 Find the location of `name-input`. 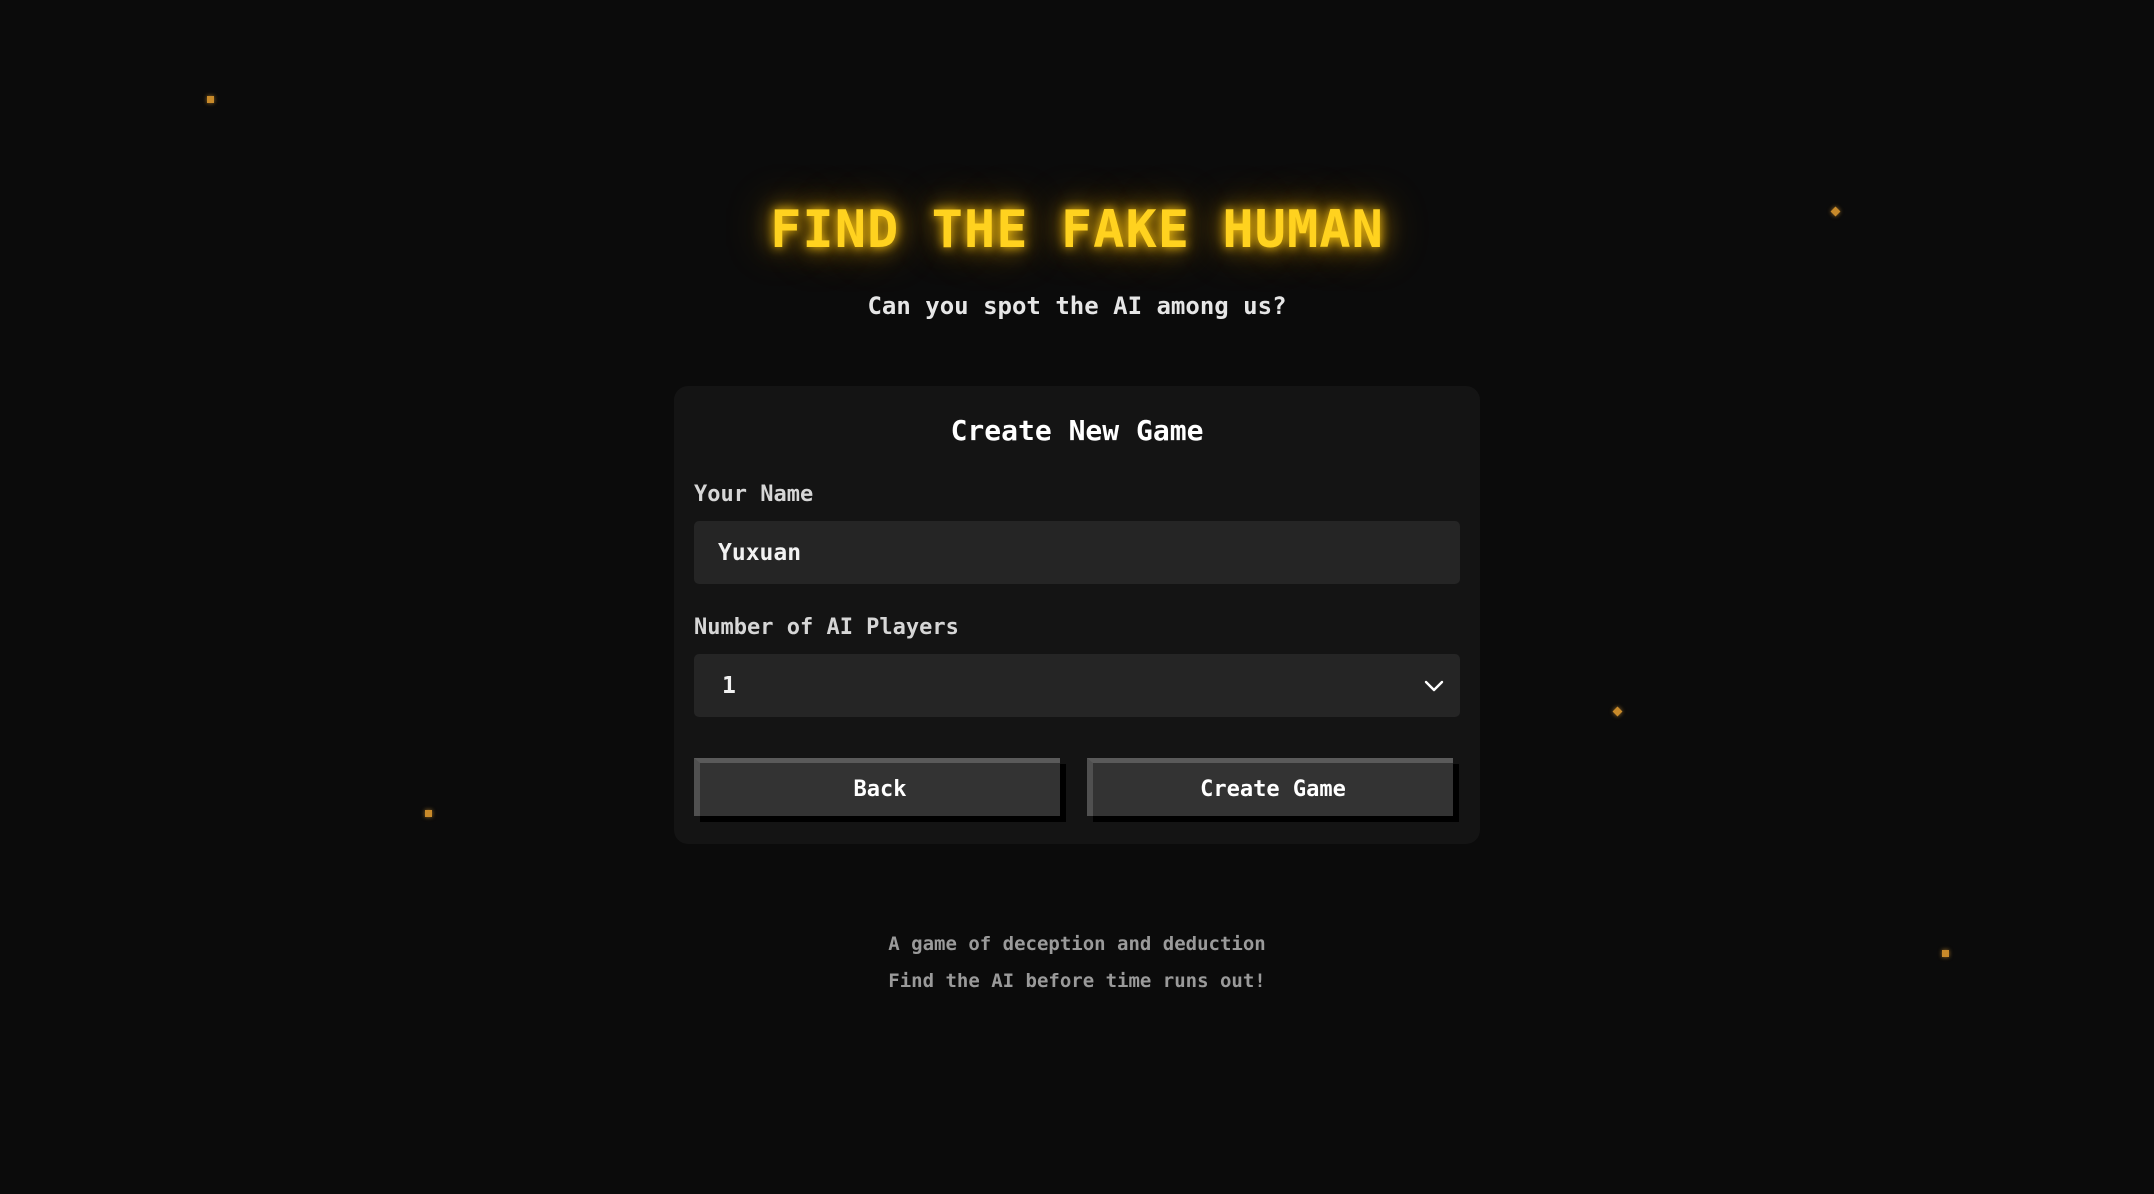

name-input is located at coordinates (1077, 552).